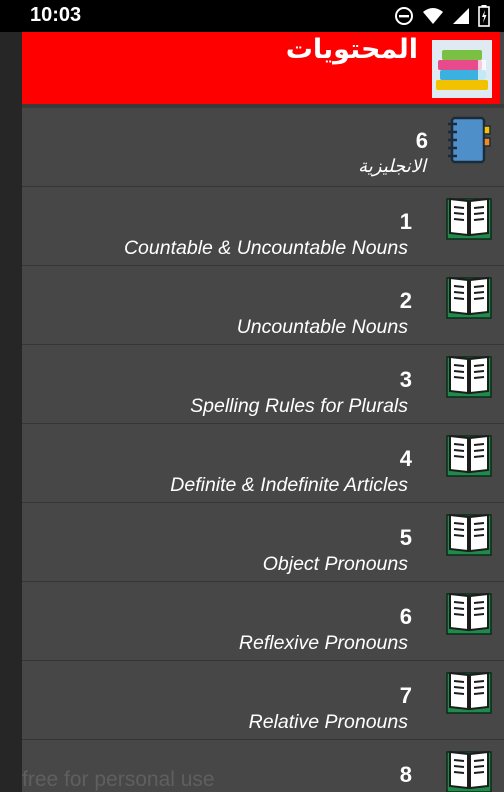 This screenshot has height=792, width=504. What do you see at coordinates (405, 774) in the screenshot?
I see `lesson-number: 8` at bounding box center [405, 774].